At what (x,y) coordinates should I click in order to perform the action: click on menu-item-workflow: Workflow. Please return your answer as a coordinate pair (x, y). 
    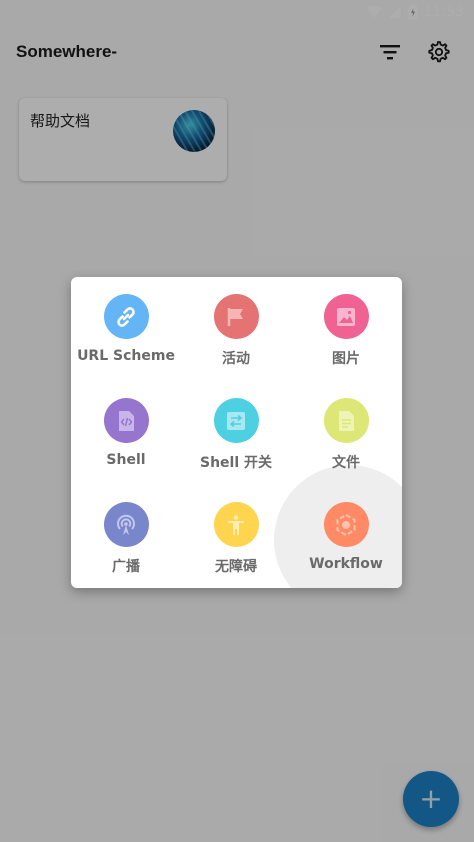
    Looking at the image, I should click on (346, 536).